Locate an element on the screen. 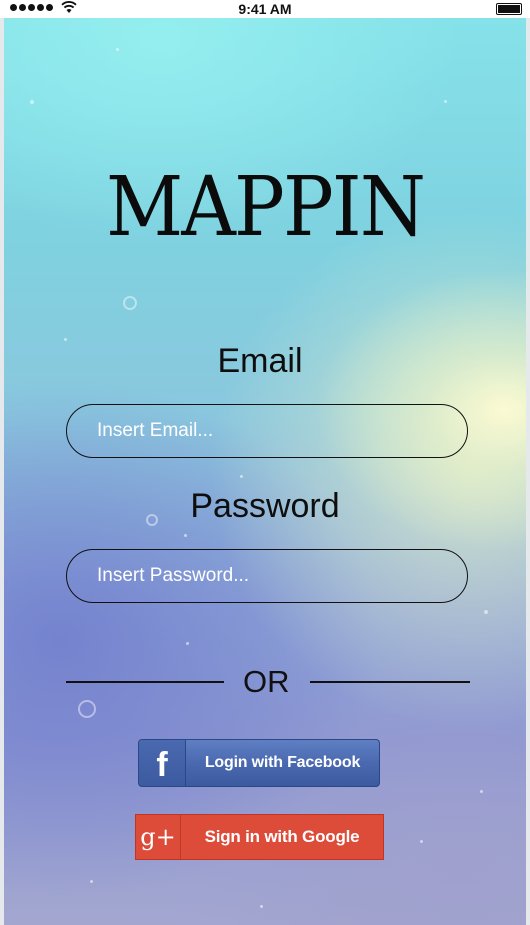  device-frame-right is located at coordinates (528, 471).